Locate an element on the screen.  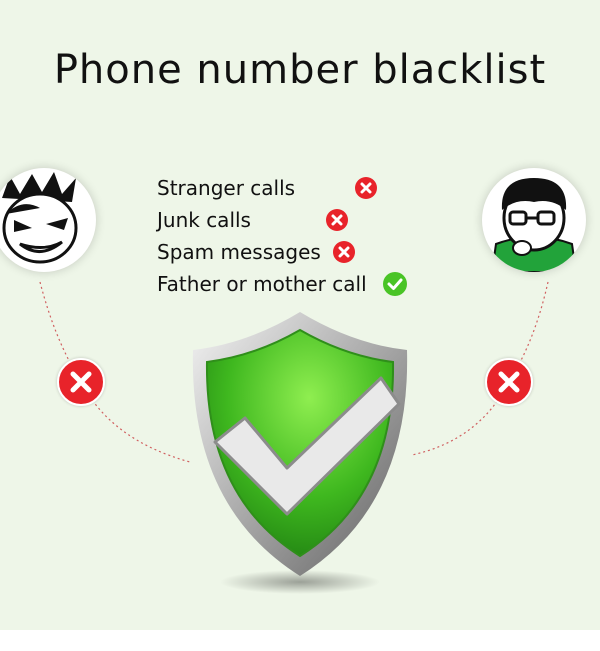
item-label: Junk calls is located at coordinates (204, 220).